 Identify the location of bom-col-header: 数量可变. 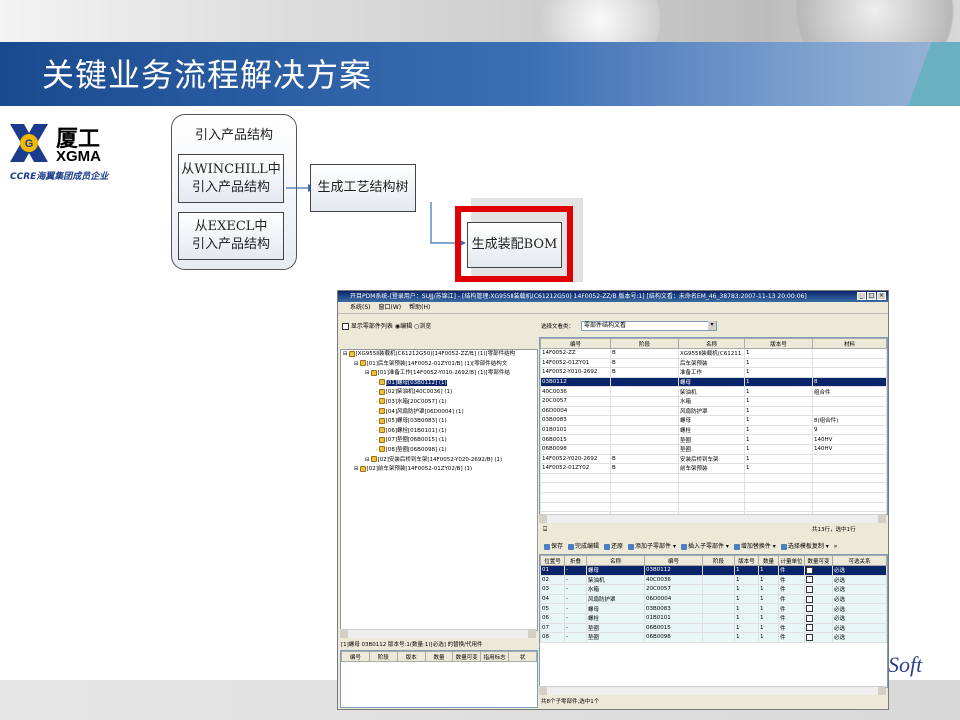
(818, 560).